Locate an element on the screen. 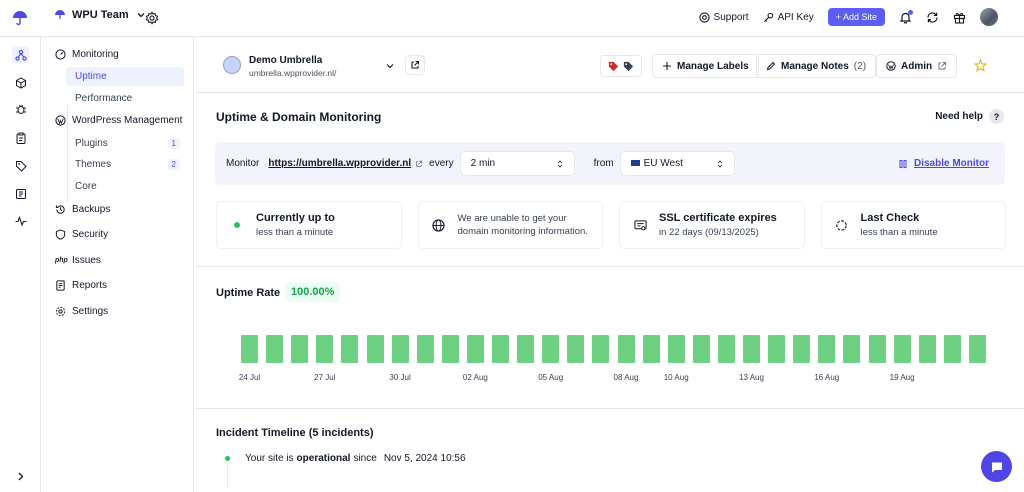 The image size is (1024, 492). notifications-button is located at coordinates (906, 16).